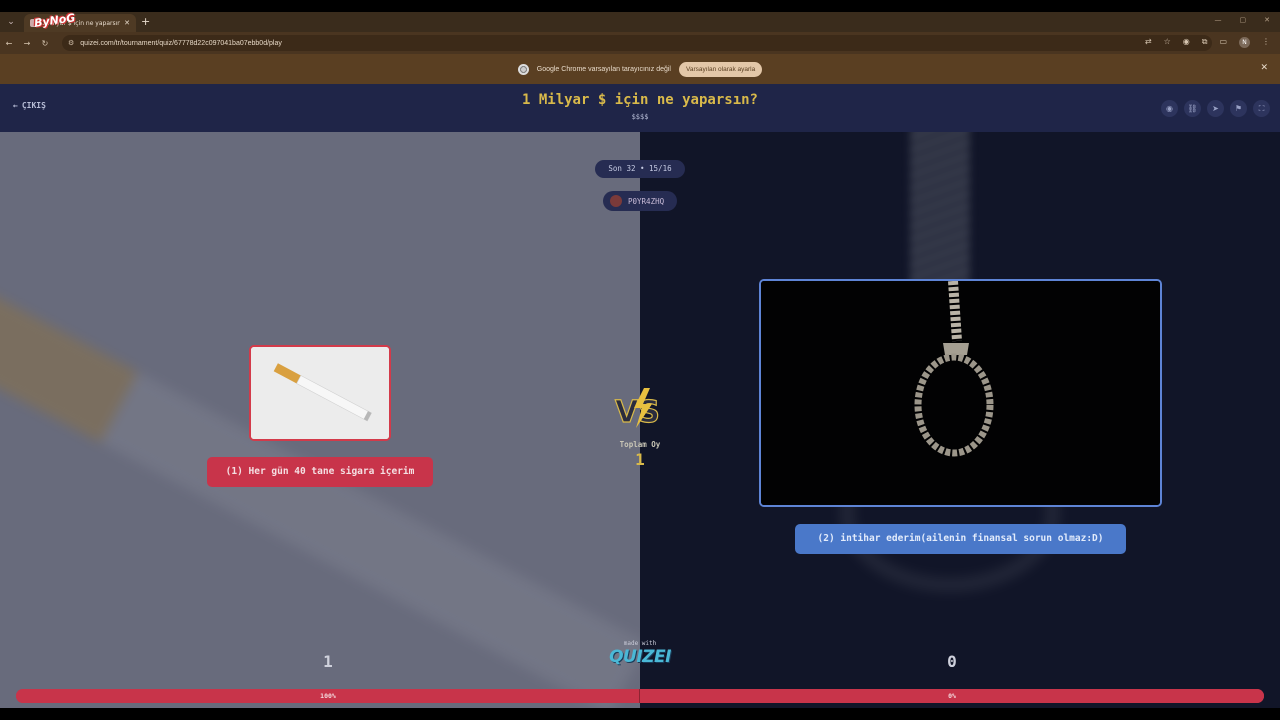 The image size is (1280, 720). What do you see at coordinates (1244, 42) in the screenshot?
I see `profile-avatar: N` at bounding box center [1244, 42].